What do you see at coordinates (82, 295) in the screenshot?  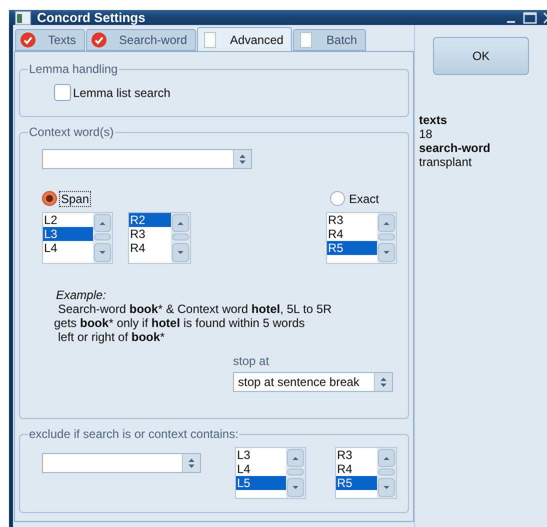 I see `example-heading: Example:` at bounding box center [82, 295].